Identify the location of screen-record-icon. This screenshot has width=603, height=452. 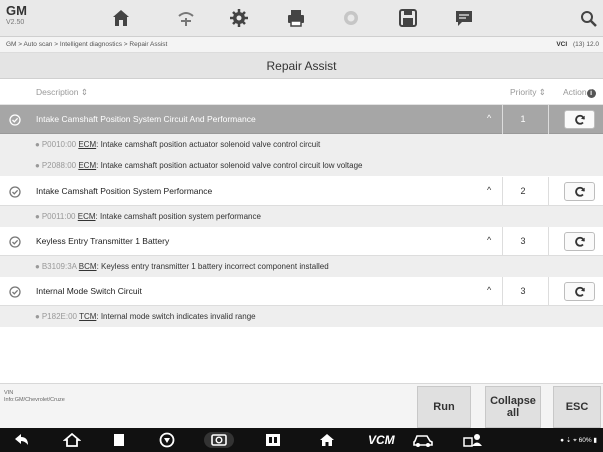
(273, 440).